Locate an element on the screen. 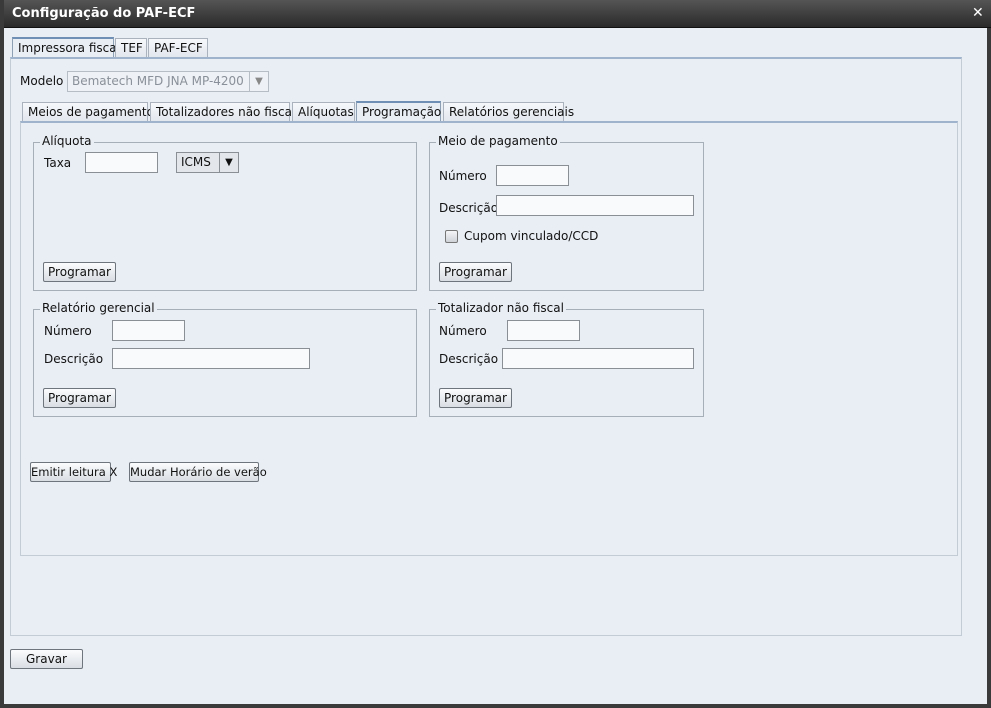  modelo-select: Bematech MFD JNA MP-4200 ▼ is located at coordinates (168, 81).